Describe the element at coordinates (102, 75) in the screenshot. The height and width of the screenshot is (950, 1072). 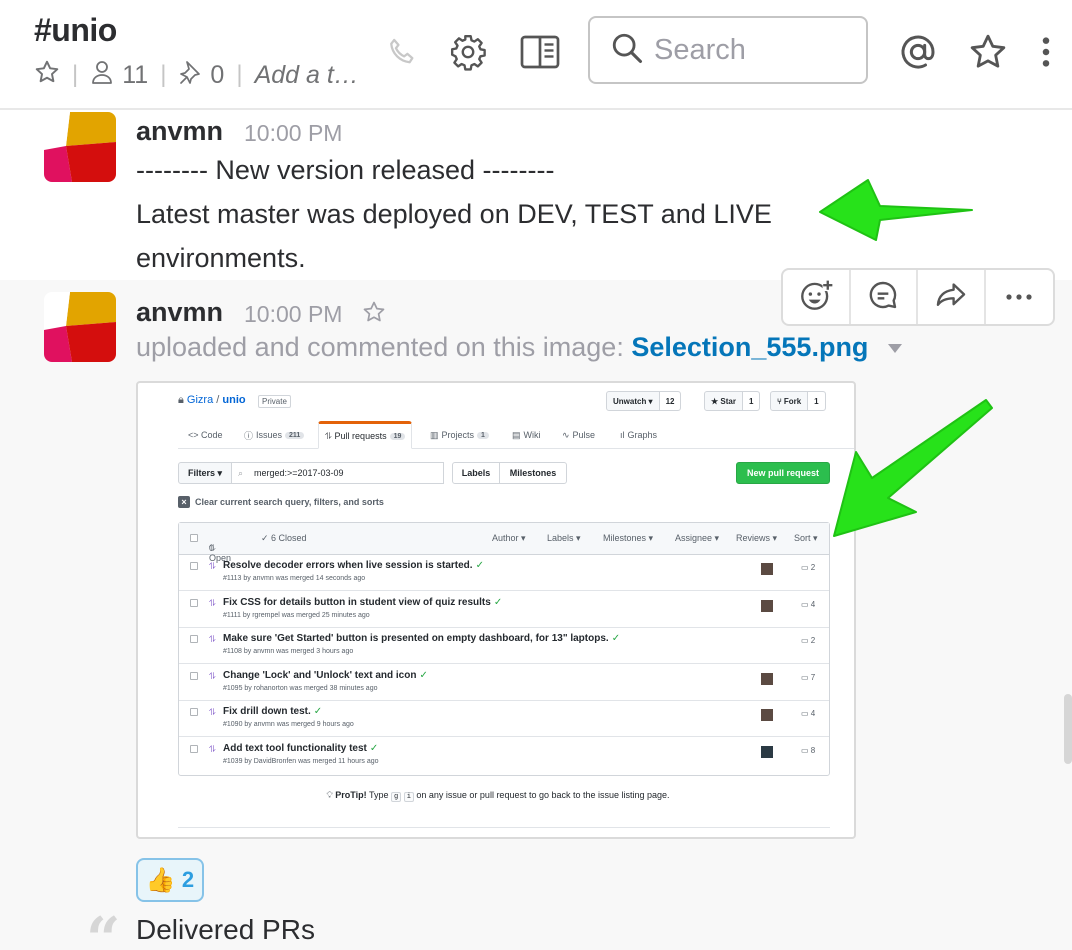
I see `members-icon` at that location.